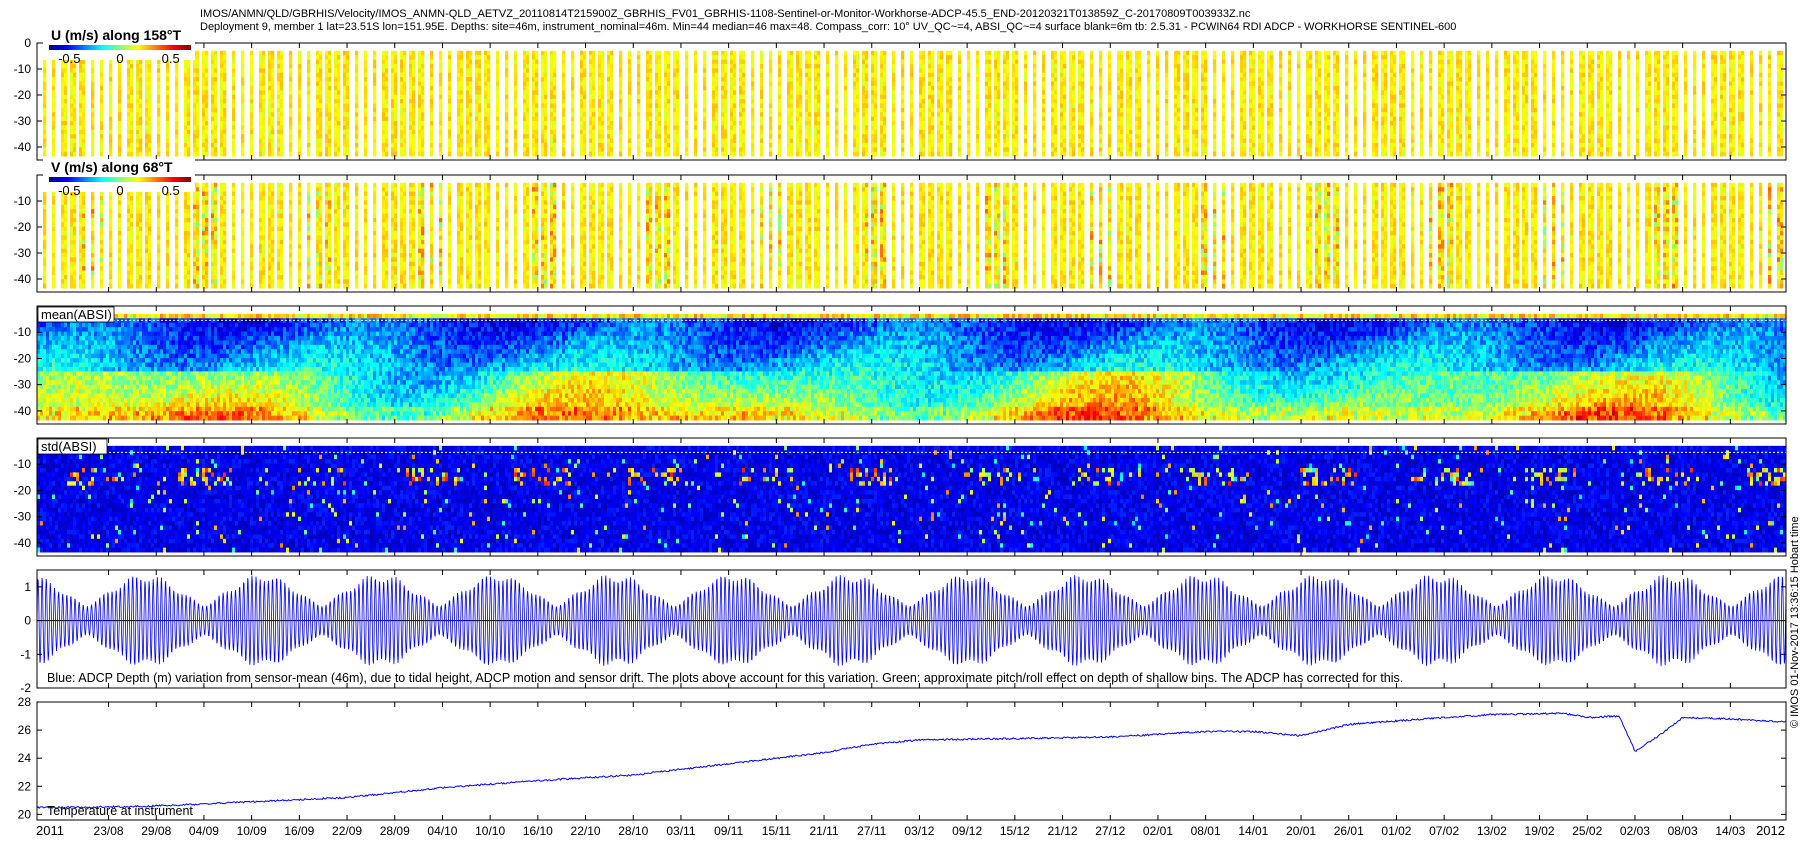 The width and height of the screenshot is (1800, 850). Describe the element at coordinates (967, 831) in the screenshot. I see `x-tick-label: 09/12` at that location.